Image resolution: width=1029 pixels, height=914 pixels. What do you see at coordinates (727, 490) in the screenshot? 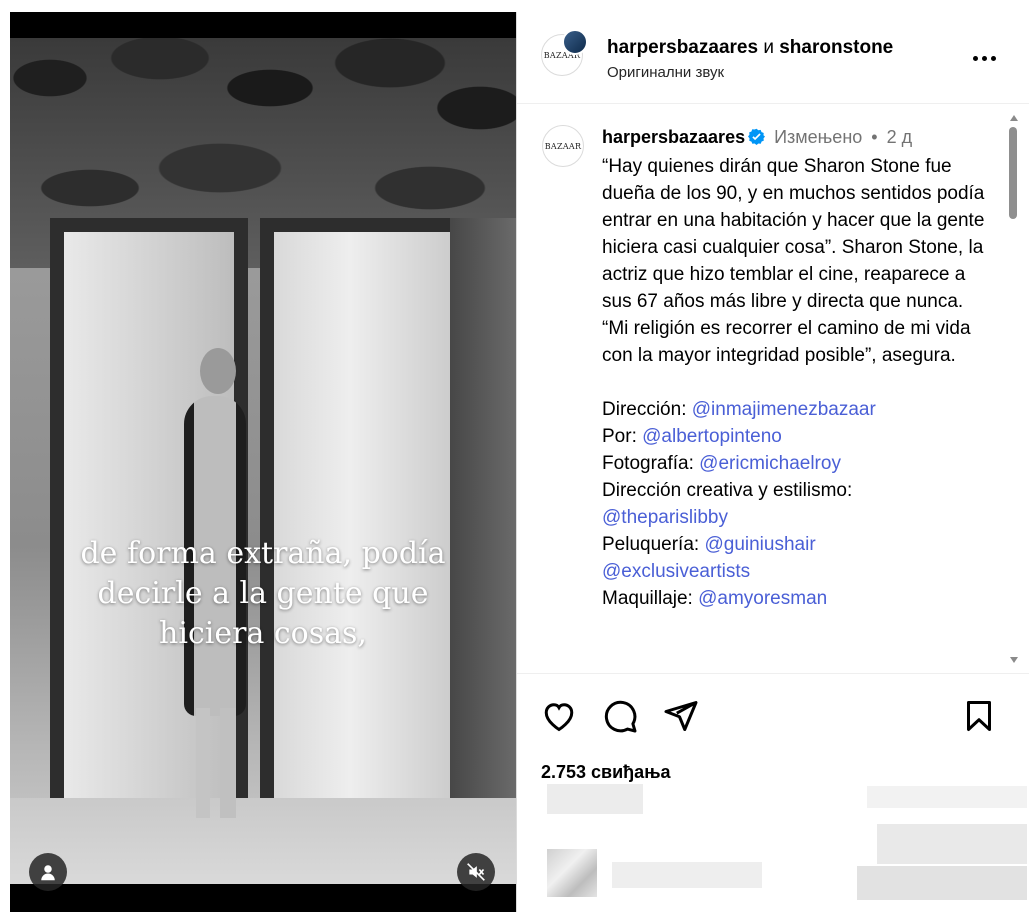
I see `credit-label: Dirección creativa y estilismo:` at bounding box center [727, 490].